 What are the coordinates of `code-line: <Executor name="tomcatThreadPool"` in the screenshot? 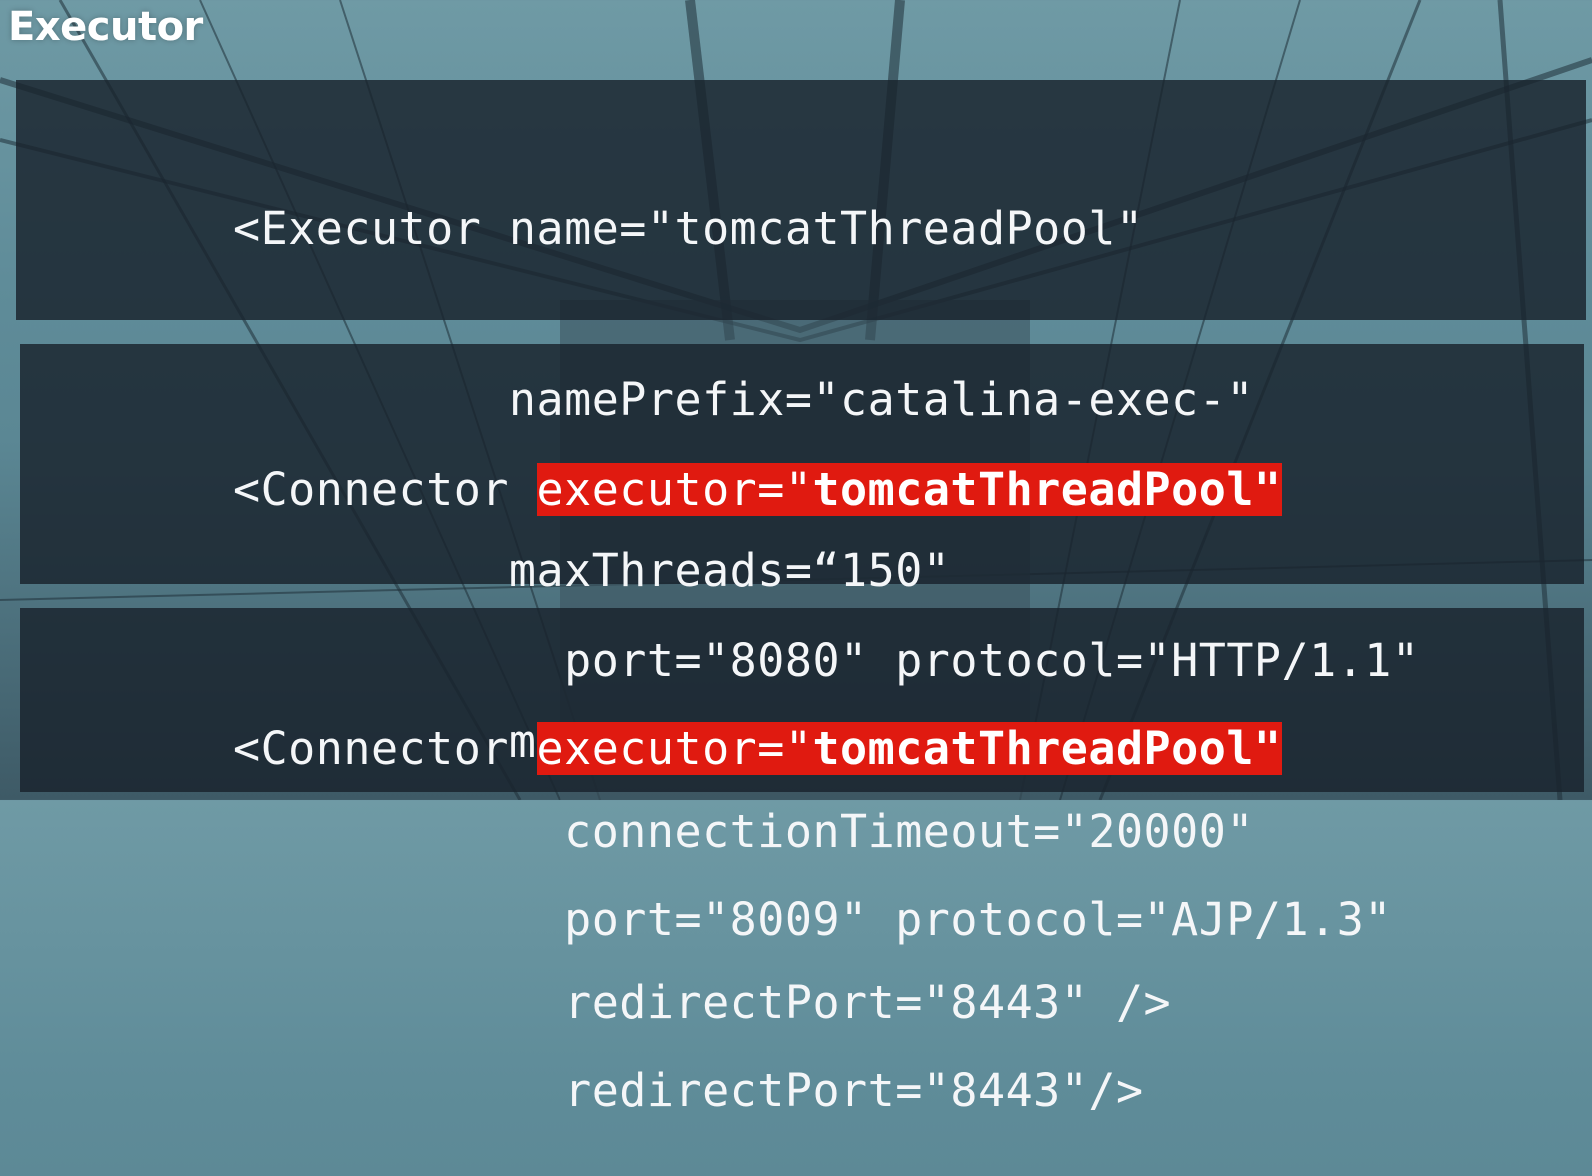 It's located at (688, 228).